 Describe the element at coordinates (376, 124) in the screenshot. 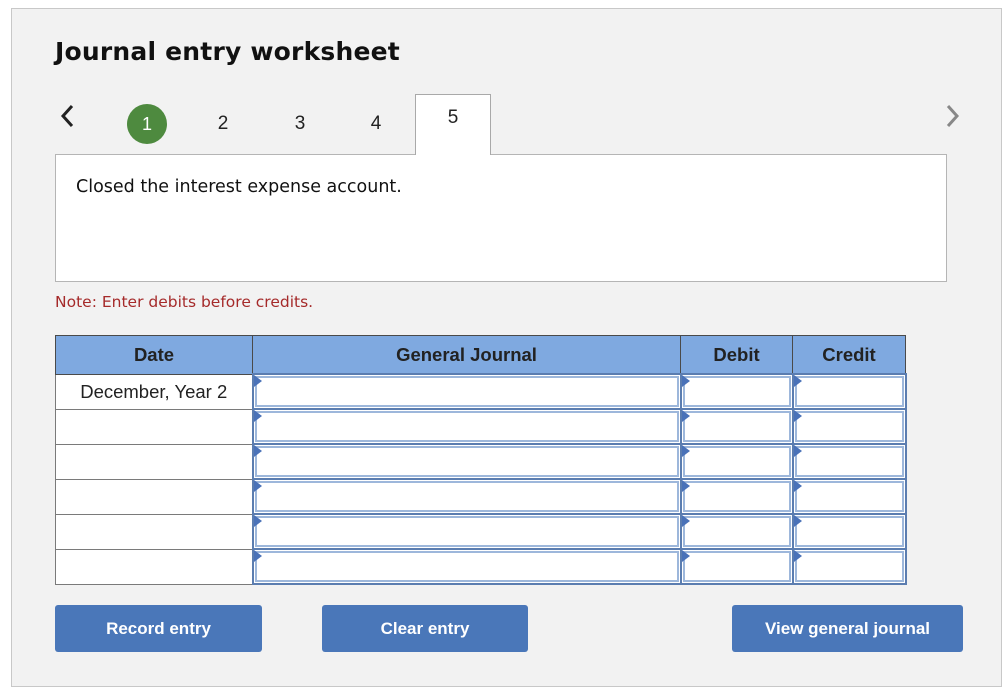

I see `step-4-button: 4` at that location.